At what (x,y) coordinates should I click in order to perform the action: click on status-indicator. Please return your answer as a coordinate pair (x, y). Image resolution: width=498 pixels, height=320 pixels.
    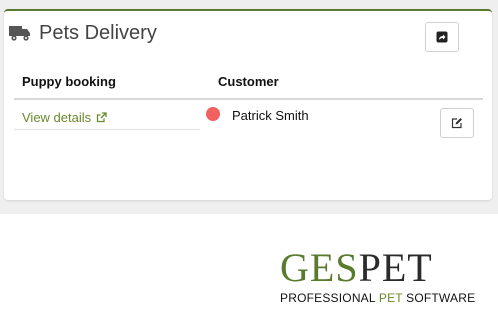
    Looking at the image, I should click on (213, 114).